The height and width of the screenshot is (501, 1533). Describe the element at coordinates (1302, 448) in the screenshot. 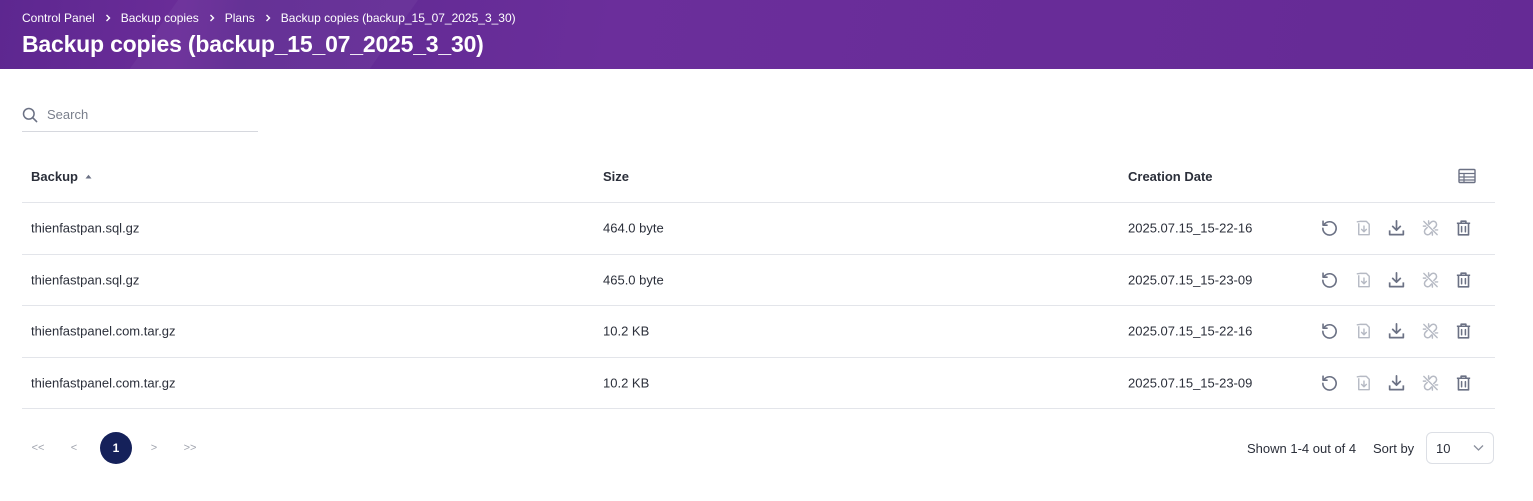

I see `results-count: Shown 1-4 out of 4` at that location.